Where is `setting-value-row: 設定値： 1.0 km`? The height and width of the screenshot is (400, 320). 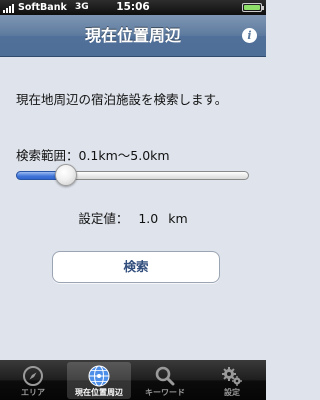
setting-value-row: 設定値： 1.0 km is located at coordinates (133, 217).